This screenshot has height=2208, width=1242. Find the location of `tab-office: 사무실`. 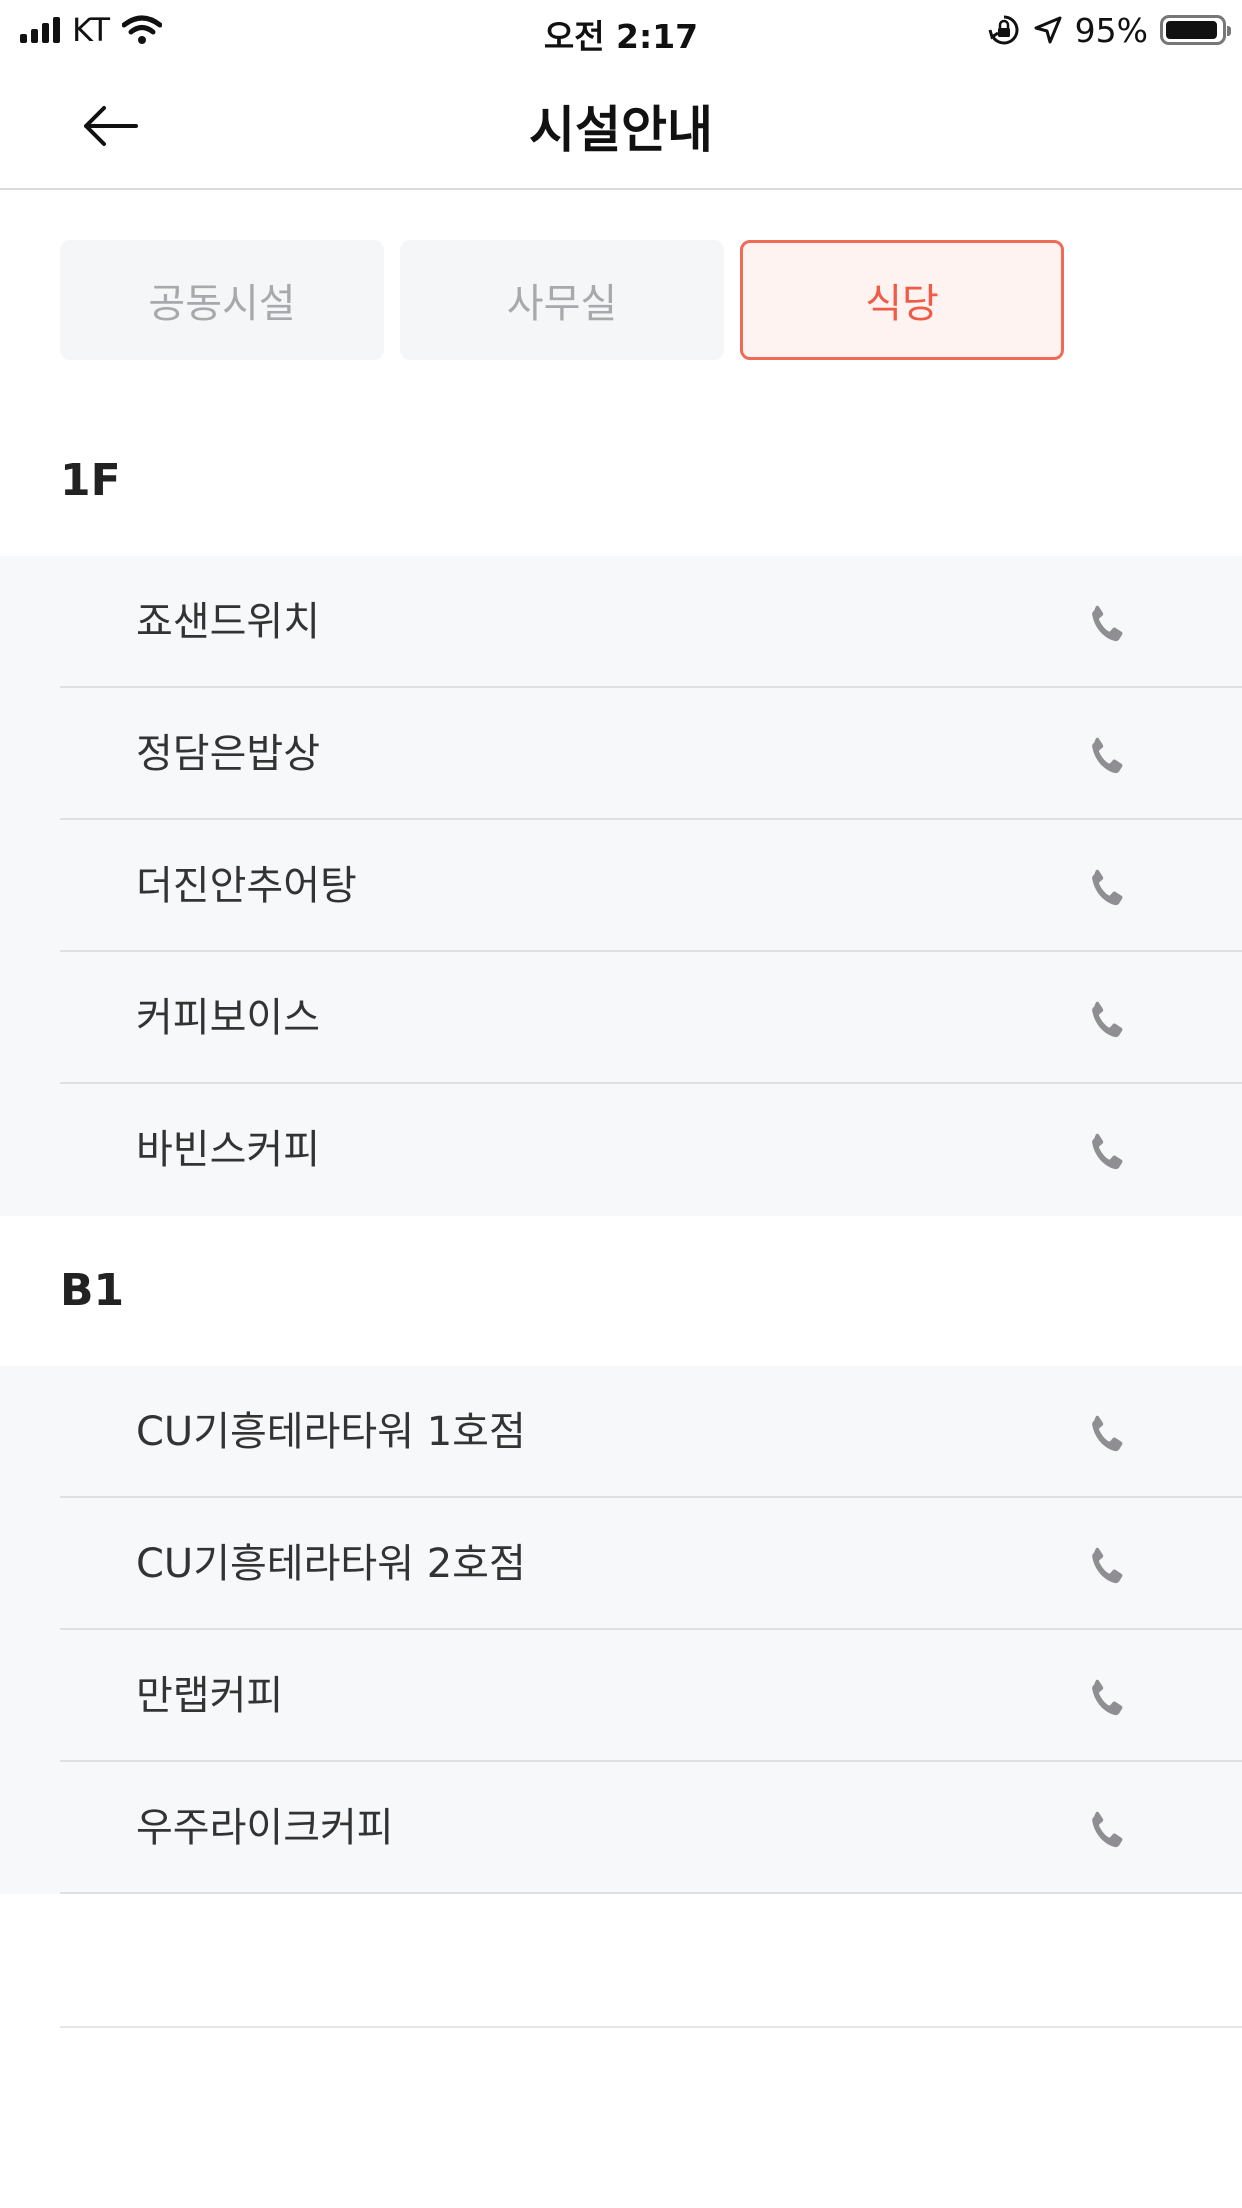

tab-office: 사무실 is located at coordinates (562, 300).